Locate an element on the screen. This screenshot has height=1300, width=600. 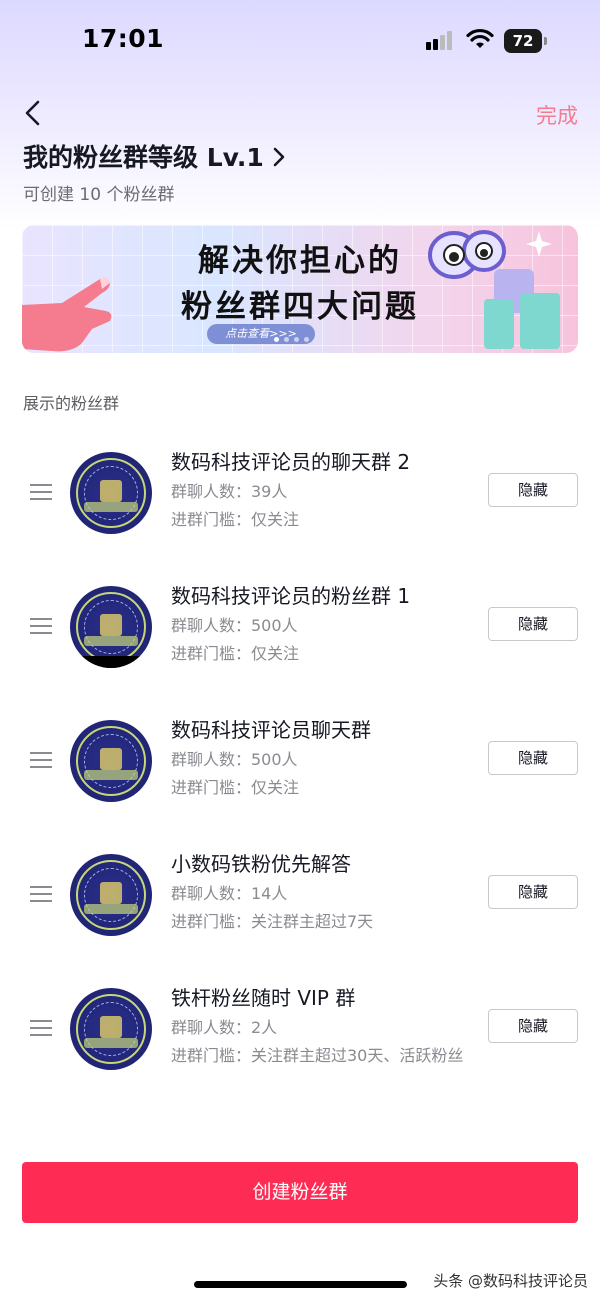
group-member-count: 群聊人数：14人 is located at coordinates (229, 893).